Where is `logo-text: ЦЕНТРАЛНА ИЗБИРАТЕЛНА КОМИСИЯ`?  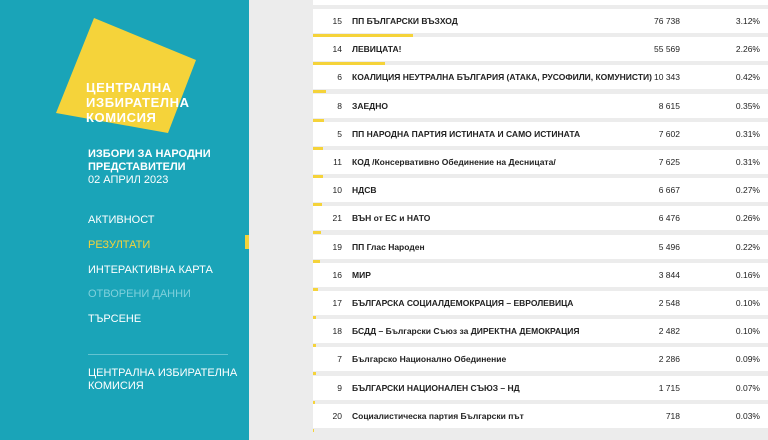
logo-text: ЦЕНТРАЛНА ИЗБИРАТЕЛНА КОМИСИЯ is located at coordinates (138, 102).